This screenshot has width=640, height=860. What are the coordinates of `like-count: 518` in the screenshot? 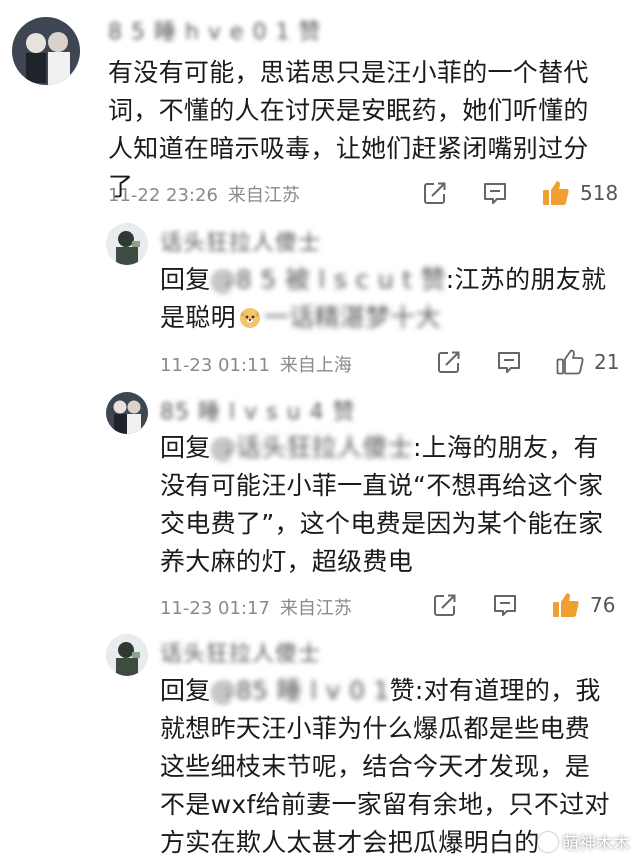 It's located at (599, 193).